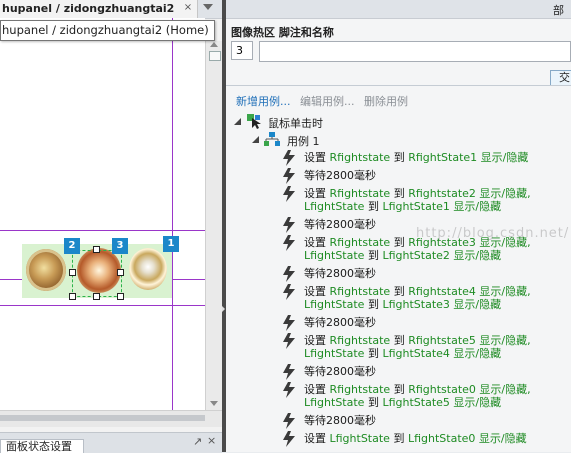 The image size is (571, 453). I want to click on action-target: RfightState1 显示/隐藏, so click(468, 157).